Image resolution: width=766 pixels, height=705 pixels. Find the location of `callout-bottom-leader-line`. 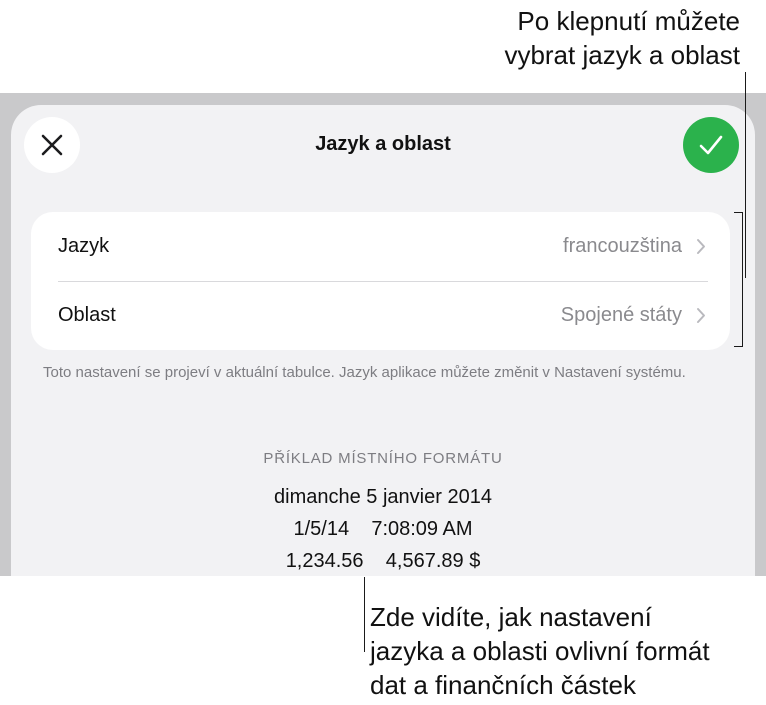

callout-bottom-leader-line is located at coordinates (364, 614).